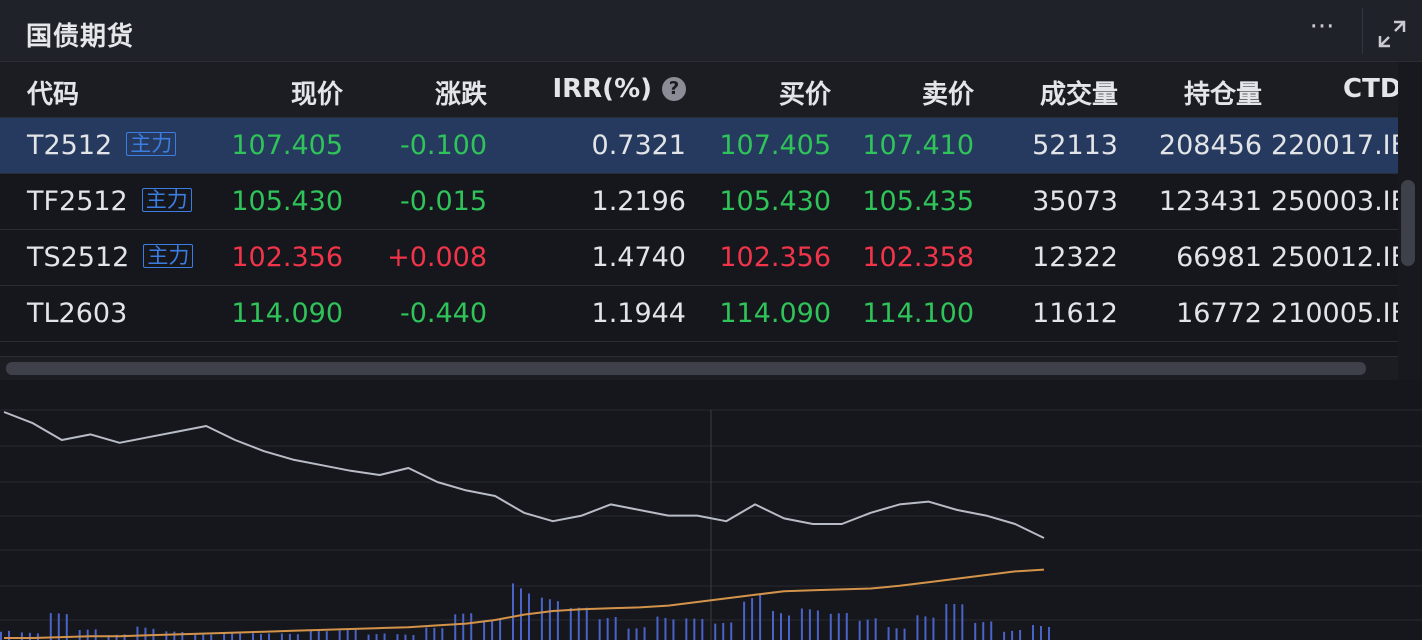 The width and height of the screenshot is (1422, 640). What do you see at coordinates (437, 257) in the screenshot?
I see `change-cell: +0.008` at bounding box center [437, 257].